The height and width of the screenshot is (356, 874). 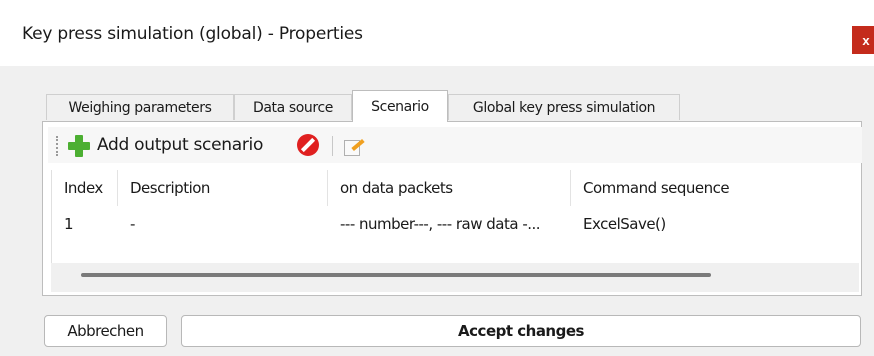 I want to click on delete-icon, so click(x=308, y=145).